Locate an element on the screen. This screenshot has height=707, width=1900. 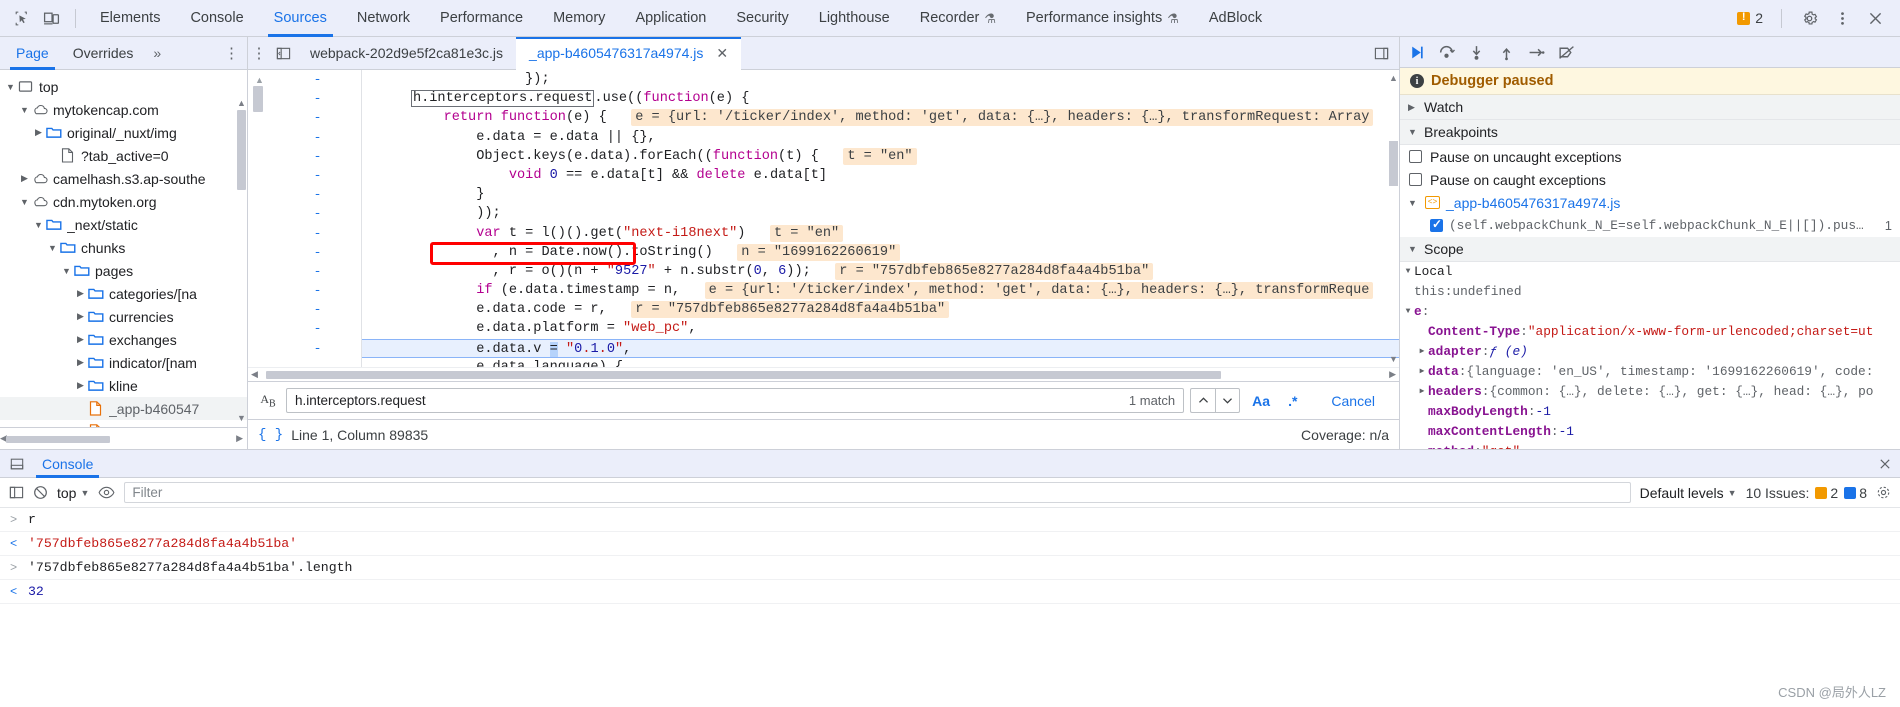
deactivate-breakpoints-icon is located at coordinates (1566, 52).